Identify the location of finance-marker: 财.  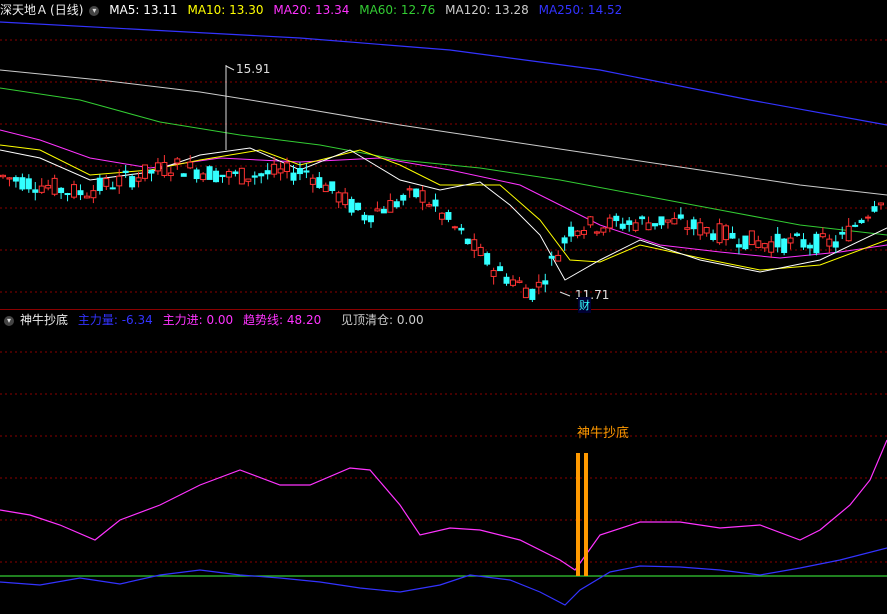
(584, 305).